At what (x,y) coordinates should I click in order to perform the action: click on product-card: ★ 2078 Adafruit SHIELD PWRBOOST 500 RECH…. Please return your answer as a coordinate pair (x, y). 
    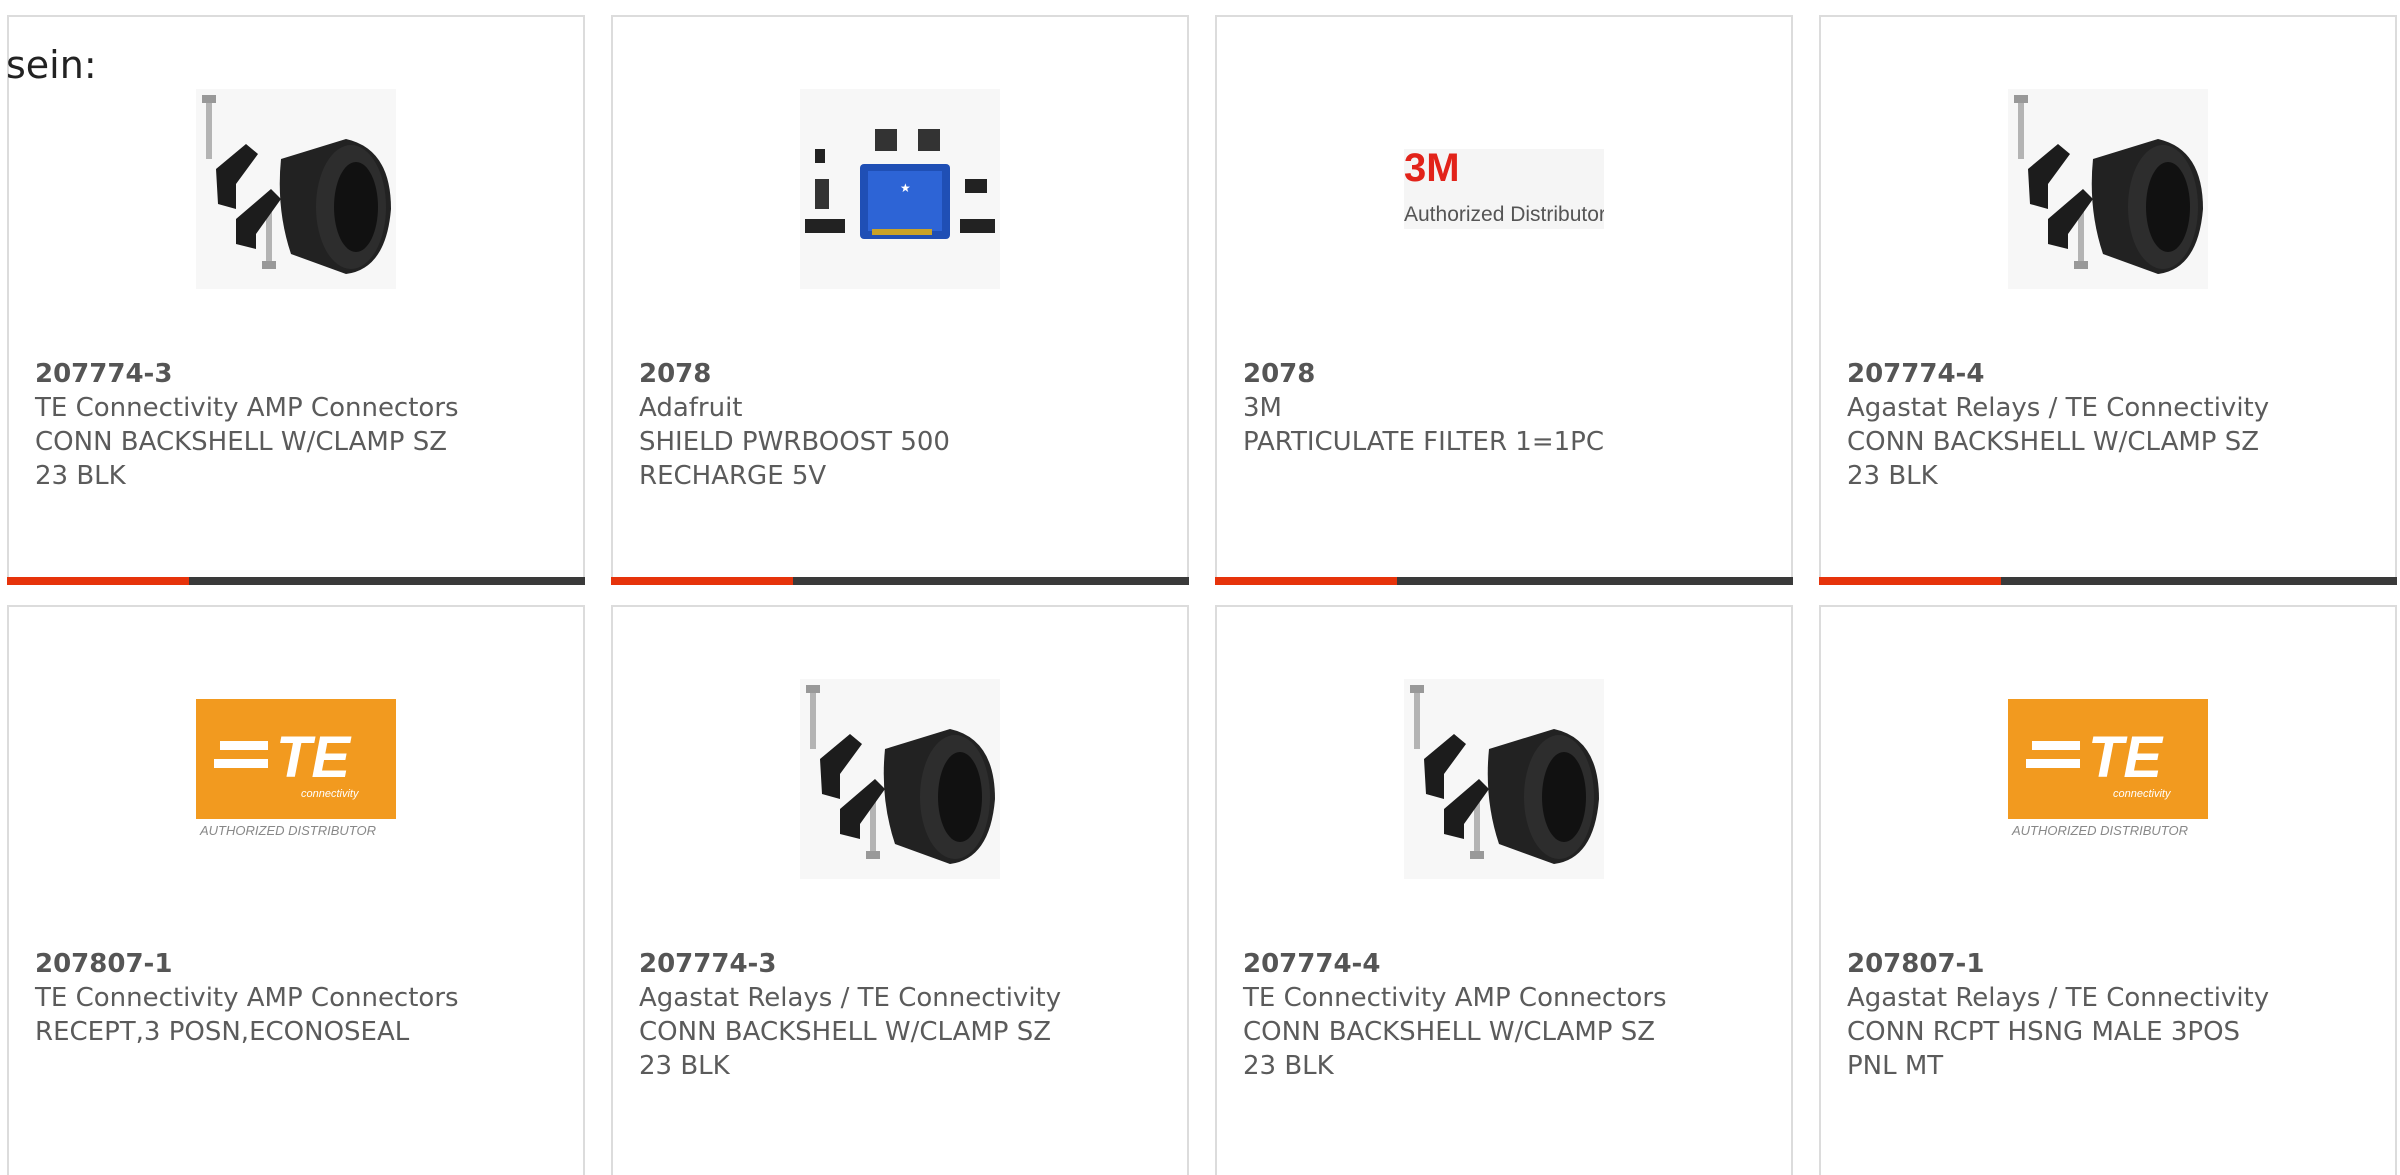
    Looking at the image, I should click on (900, 300).